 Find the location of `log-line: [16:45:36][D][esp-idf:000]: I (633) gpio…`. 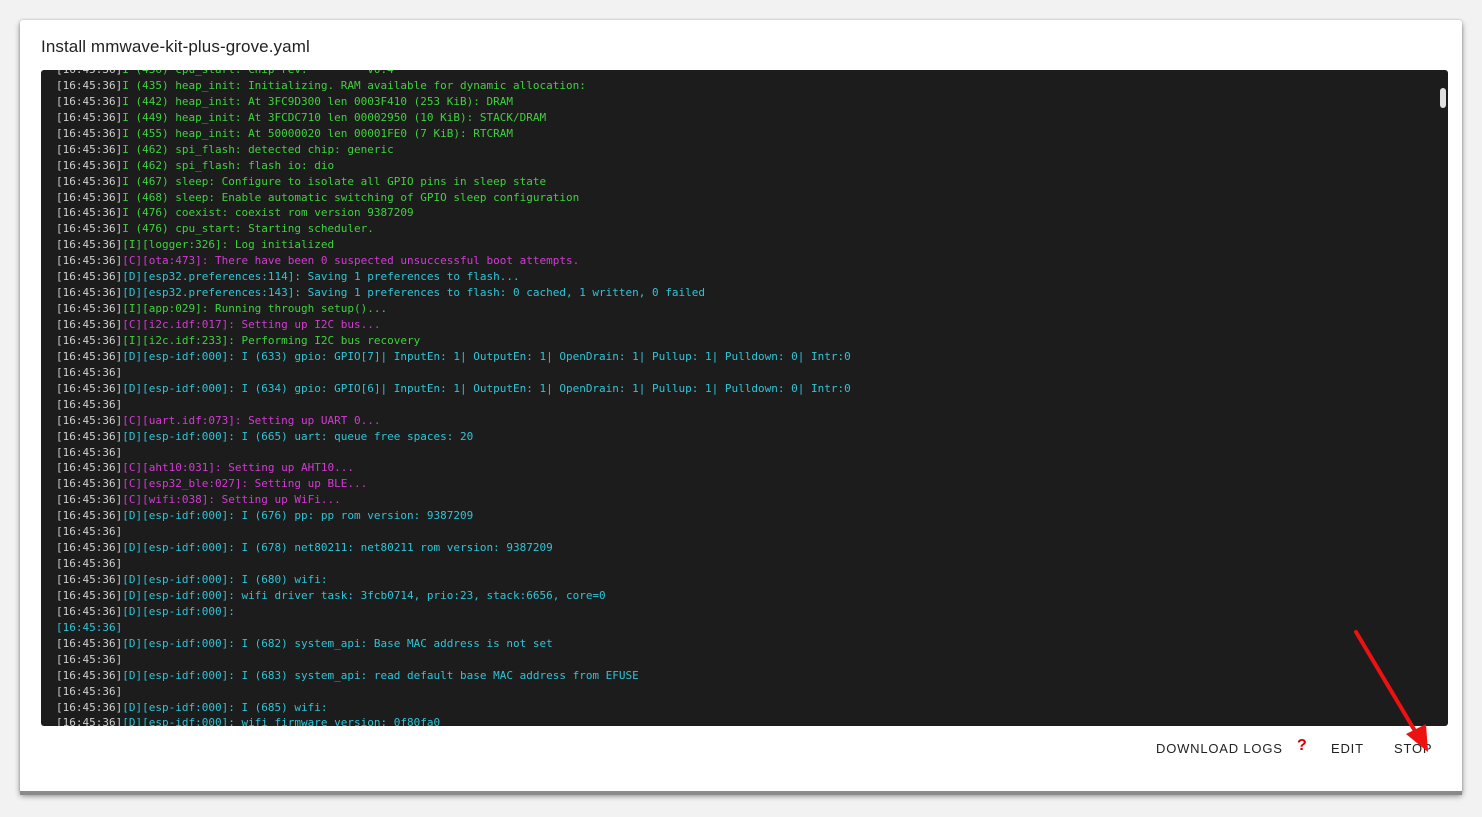

log-line: [16:45:36][D][esp-idf:000]: I (633) gpio… is located at coordinates (742, 357).